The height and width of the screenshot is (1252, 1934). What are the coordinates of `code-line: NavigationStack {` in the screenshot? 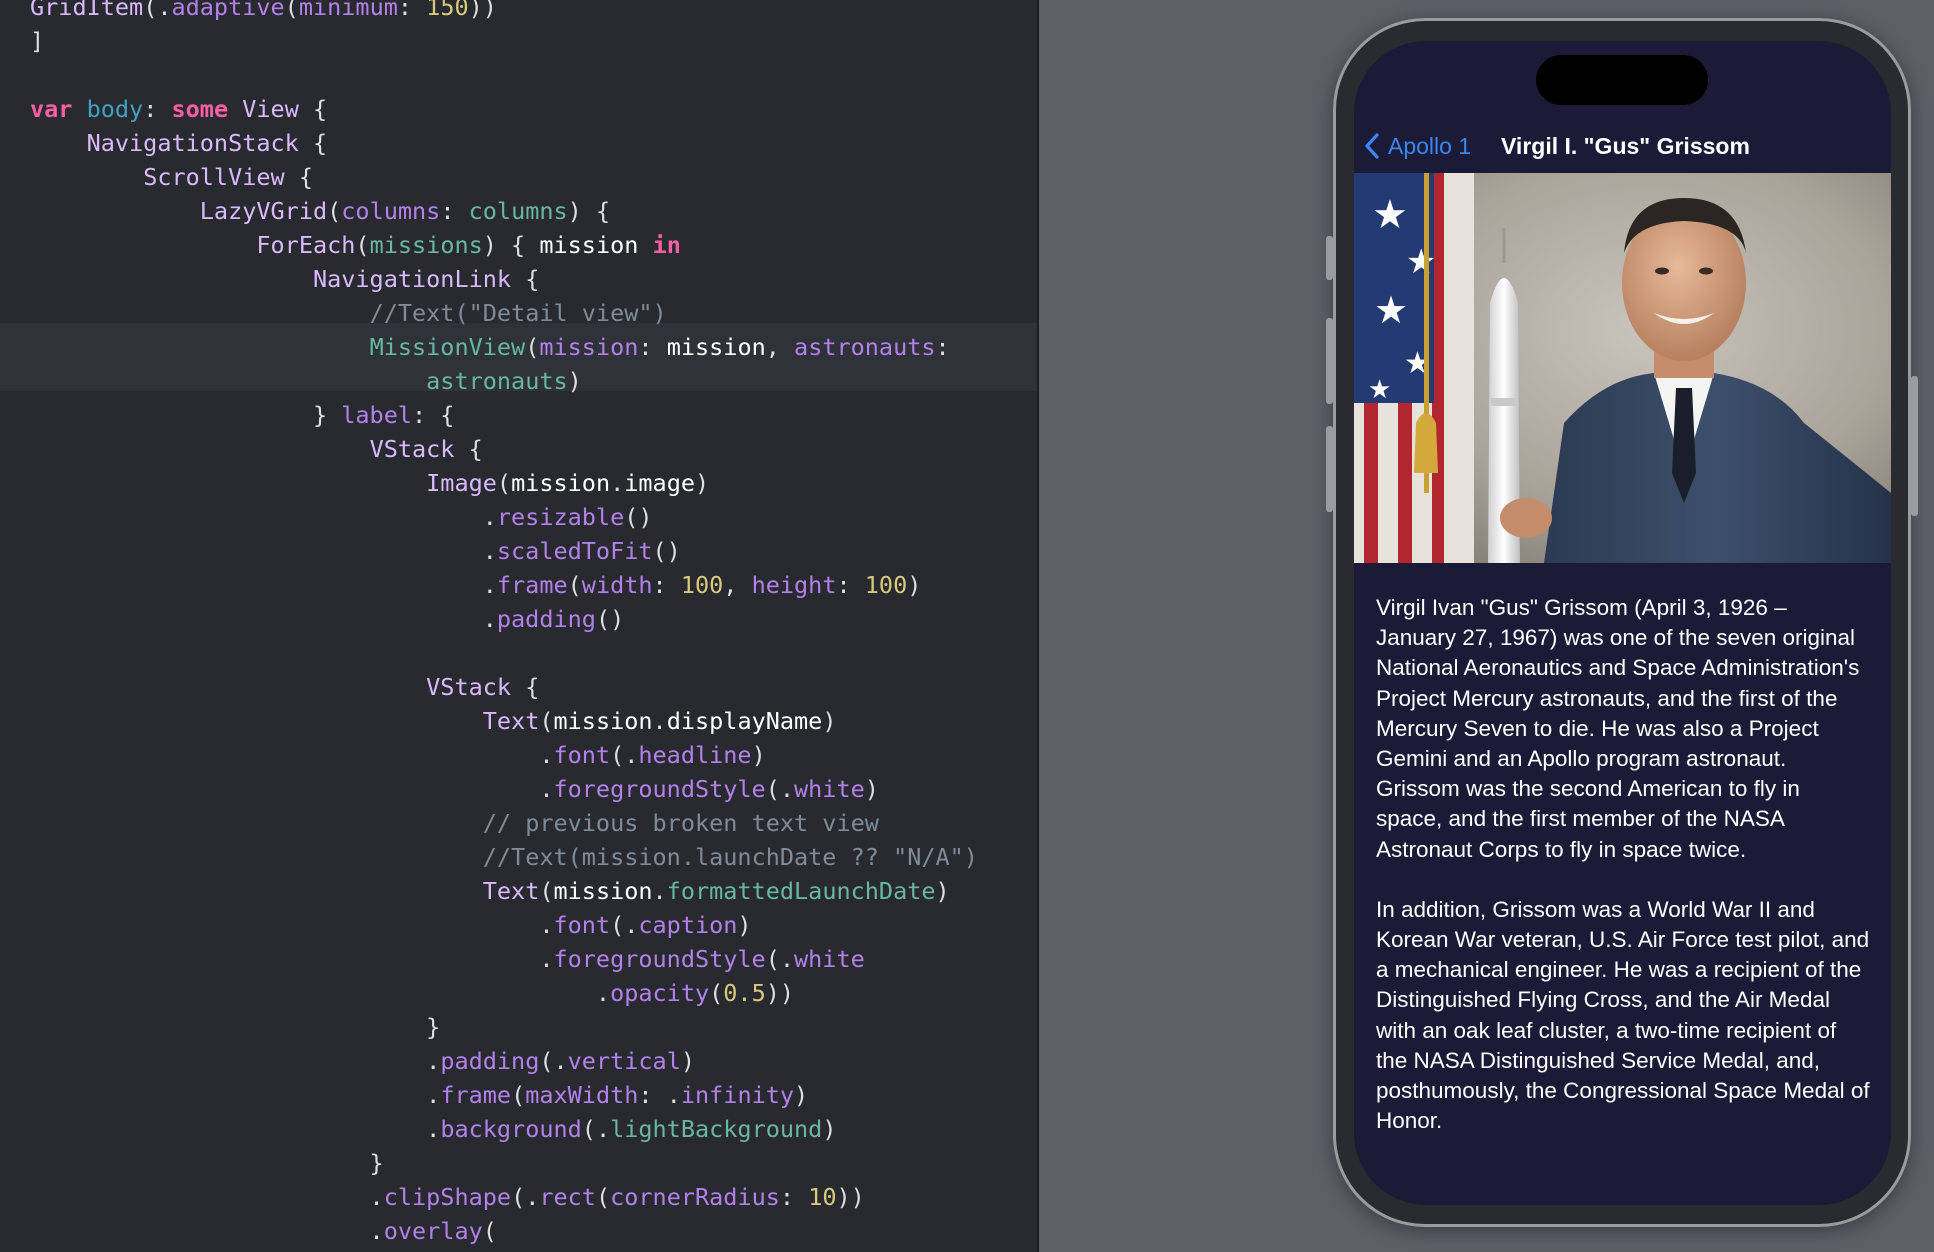 It's located at (179, 143).